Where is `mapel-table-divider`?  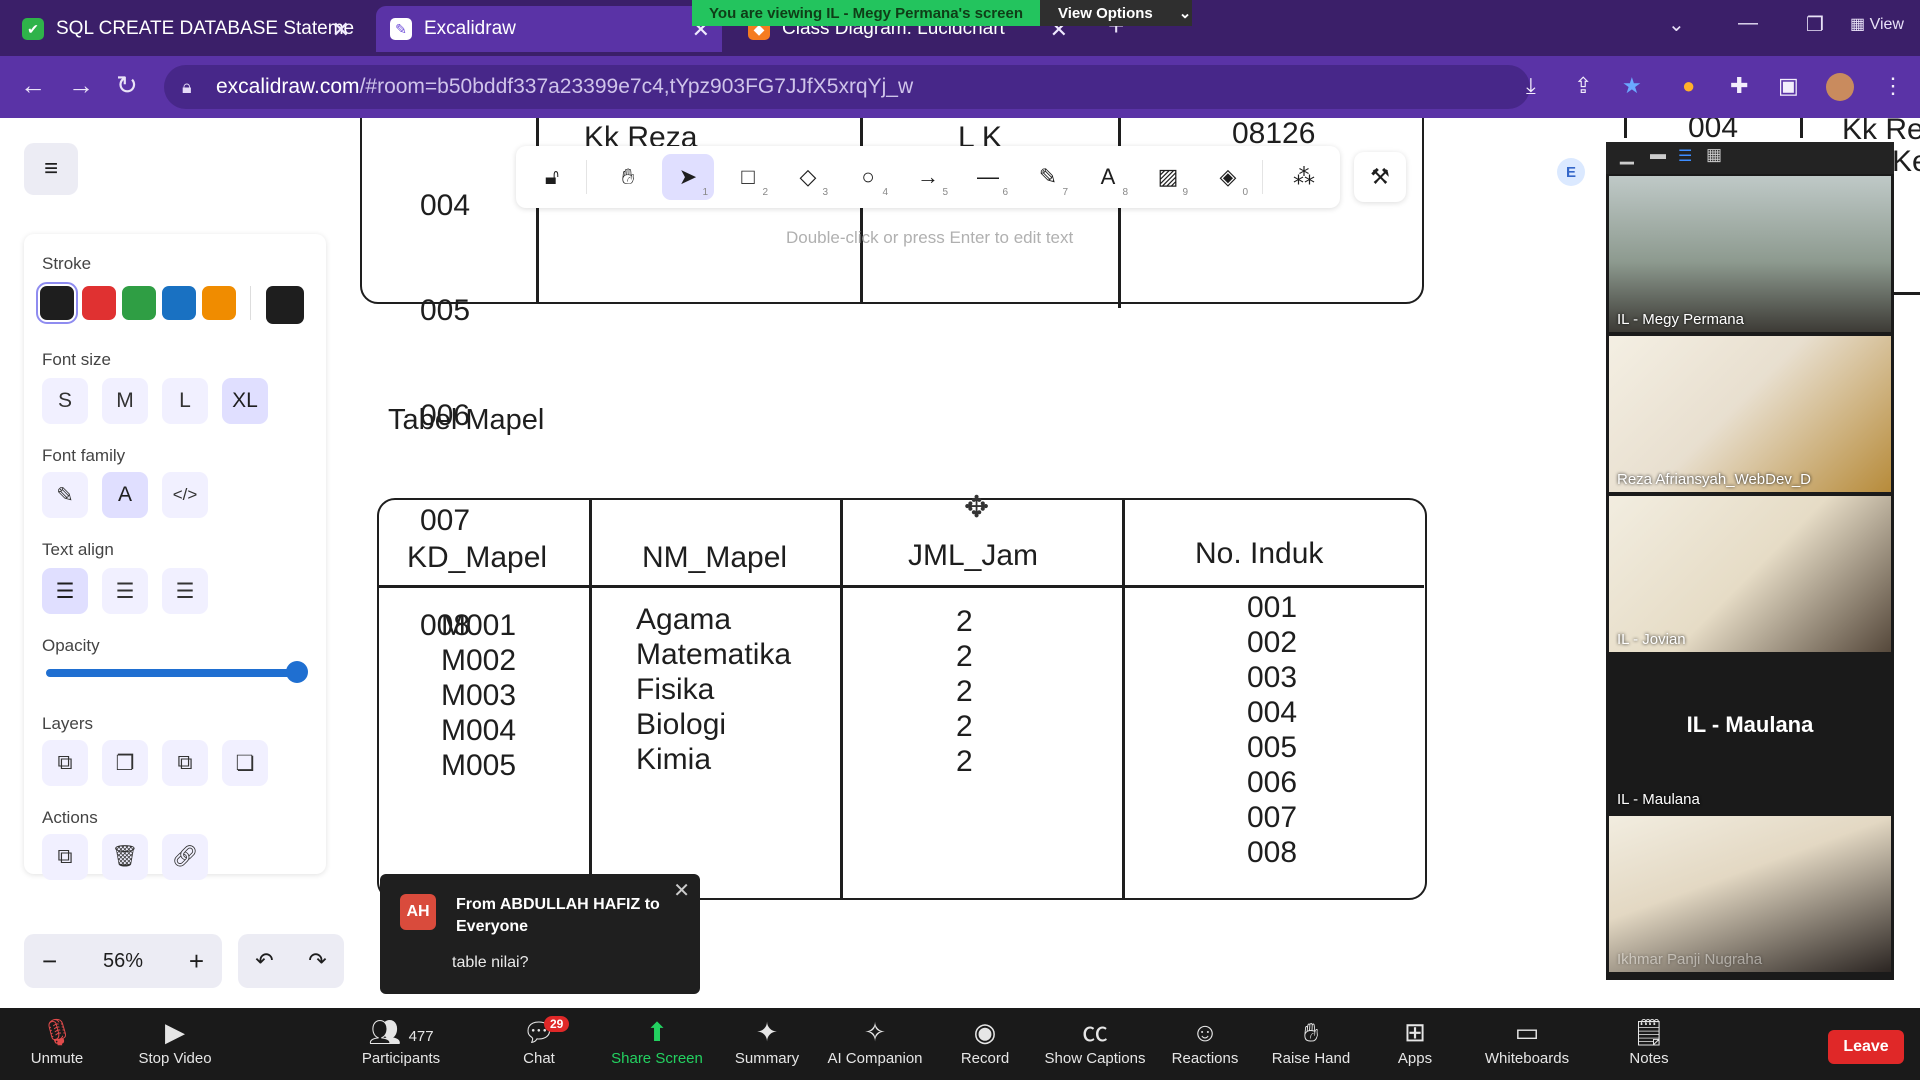
mapel-table-divider is located at coordinates (590, 698).